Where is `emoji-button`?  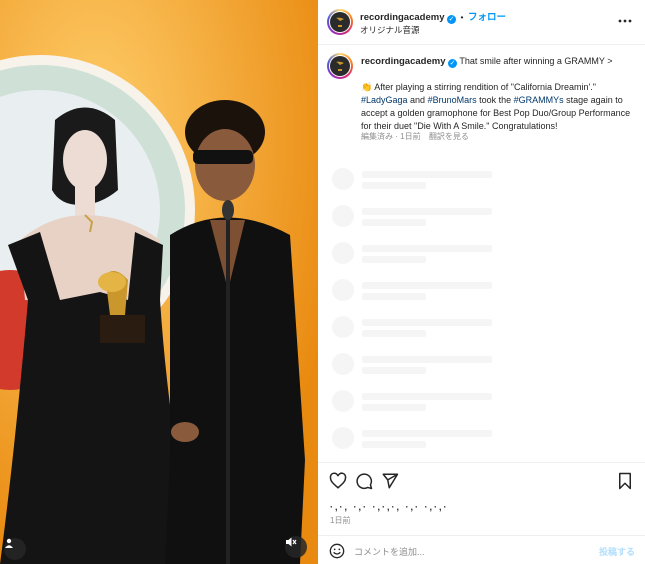
emoji-button is located at coordinates (337, 551).